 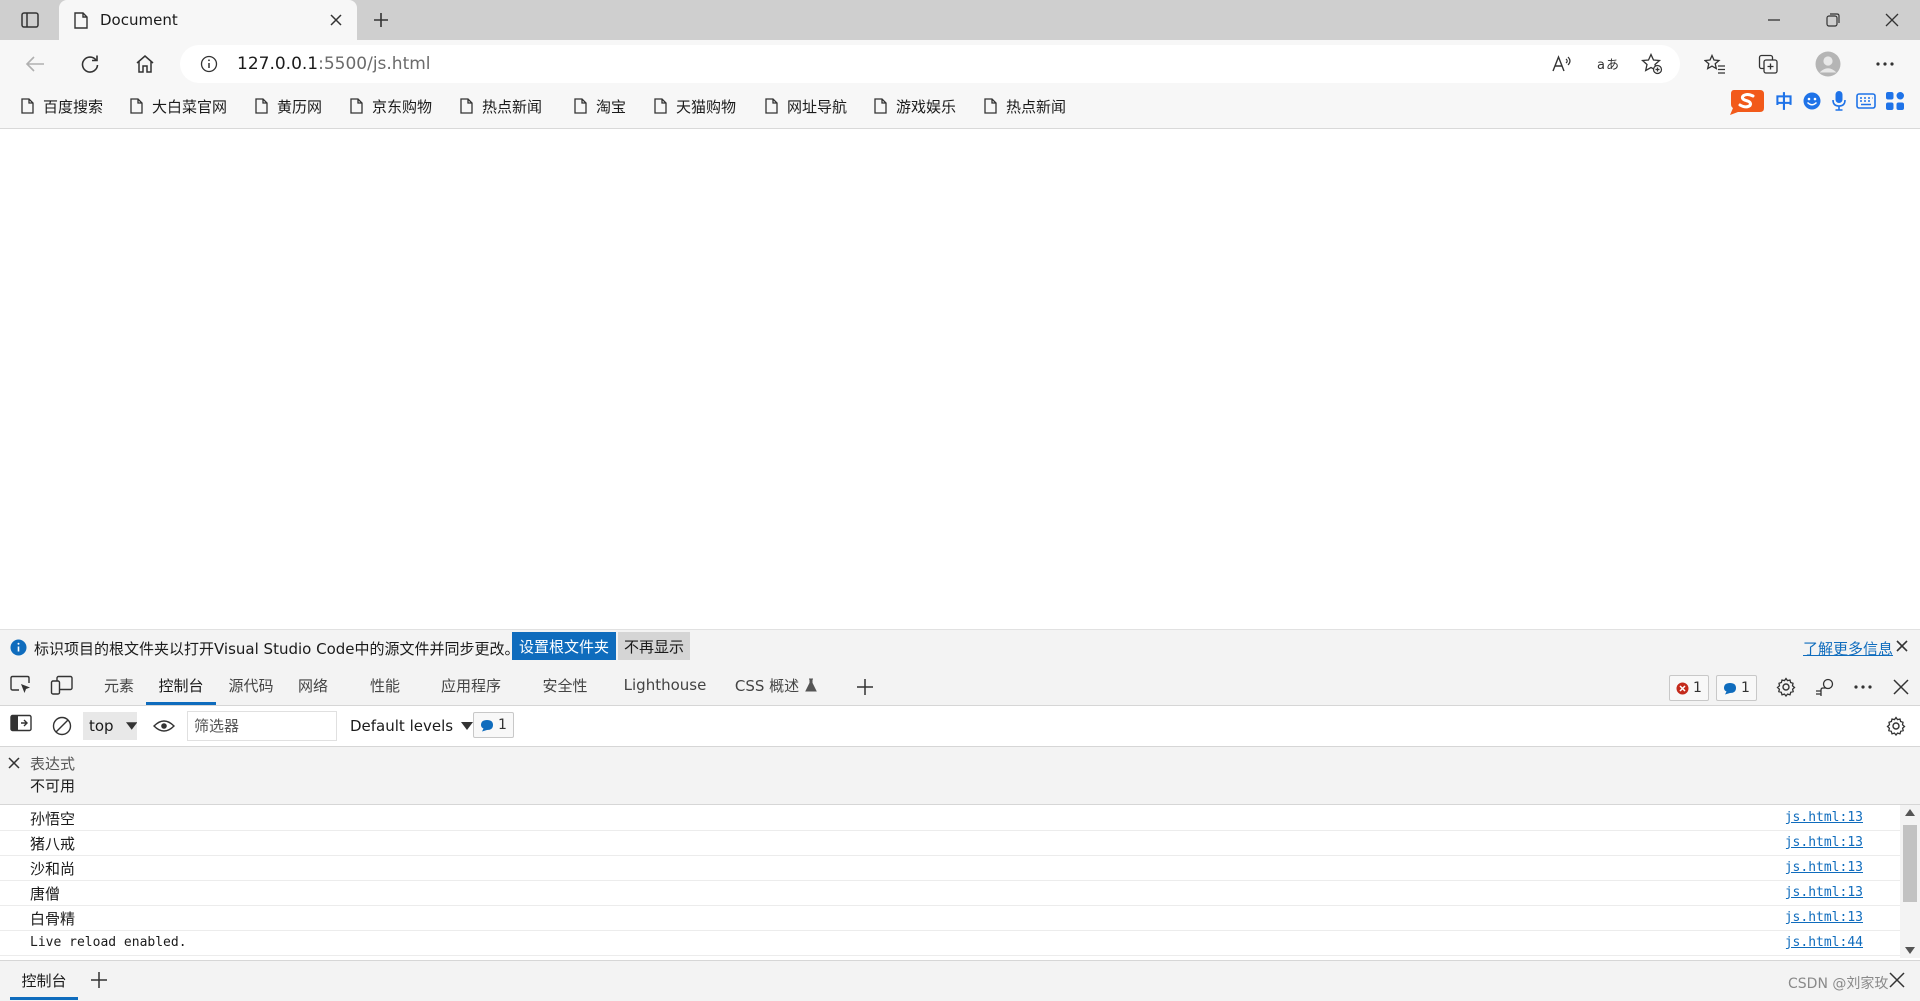 I want to click on remove-expression-button, so click(x=15, y=764).